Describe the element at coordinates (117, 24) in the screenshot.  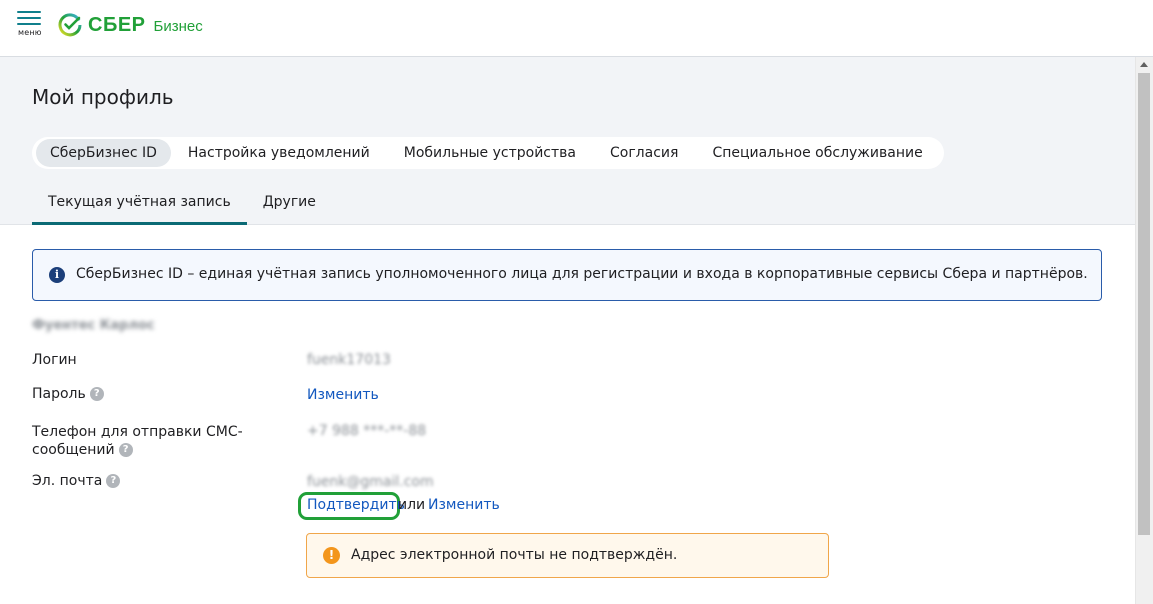
I see `logo-text: СБЕР` at that location.